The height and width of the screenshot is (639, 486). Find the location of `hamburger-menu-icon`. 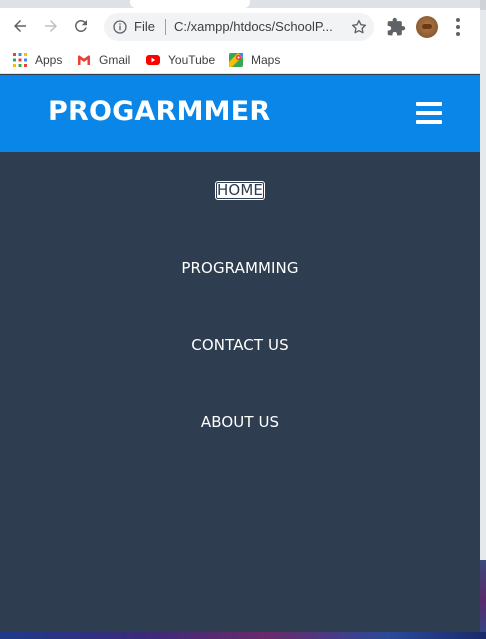

hamburger-menu-icon is located at coordinates (429, 113).